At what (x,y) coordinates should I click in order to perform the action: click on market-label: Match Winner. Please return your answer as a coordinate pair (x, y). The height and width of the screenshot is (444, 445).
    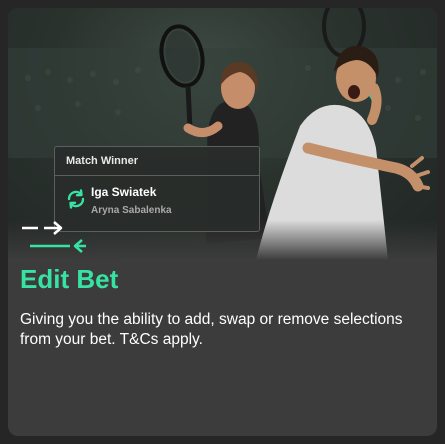
    Looking at the image, I should click on (157, 161).